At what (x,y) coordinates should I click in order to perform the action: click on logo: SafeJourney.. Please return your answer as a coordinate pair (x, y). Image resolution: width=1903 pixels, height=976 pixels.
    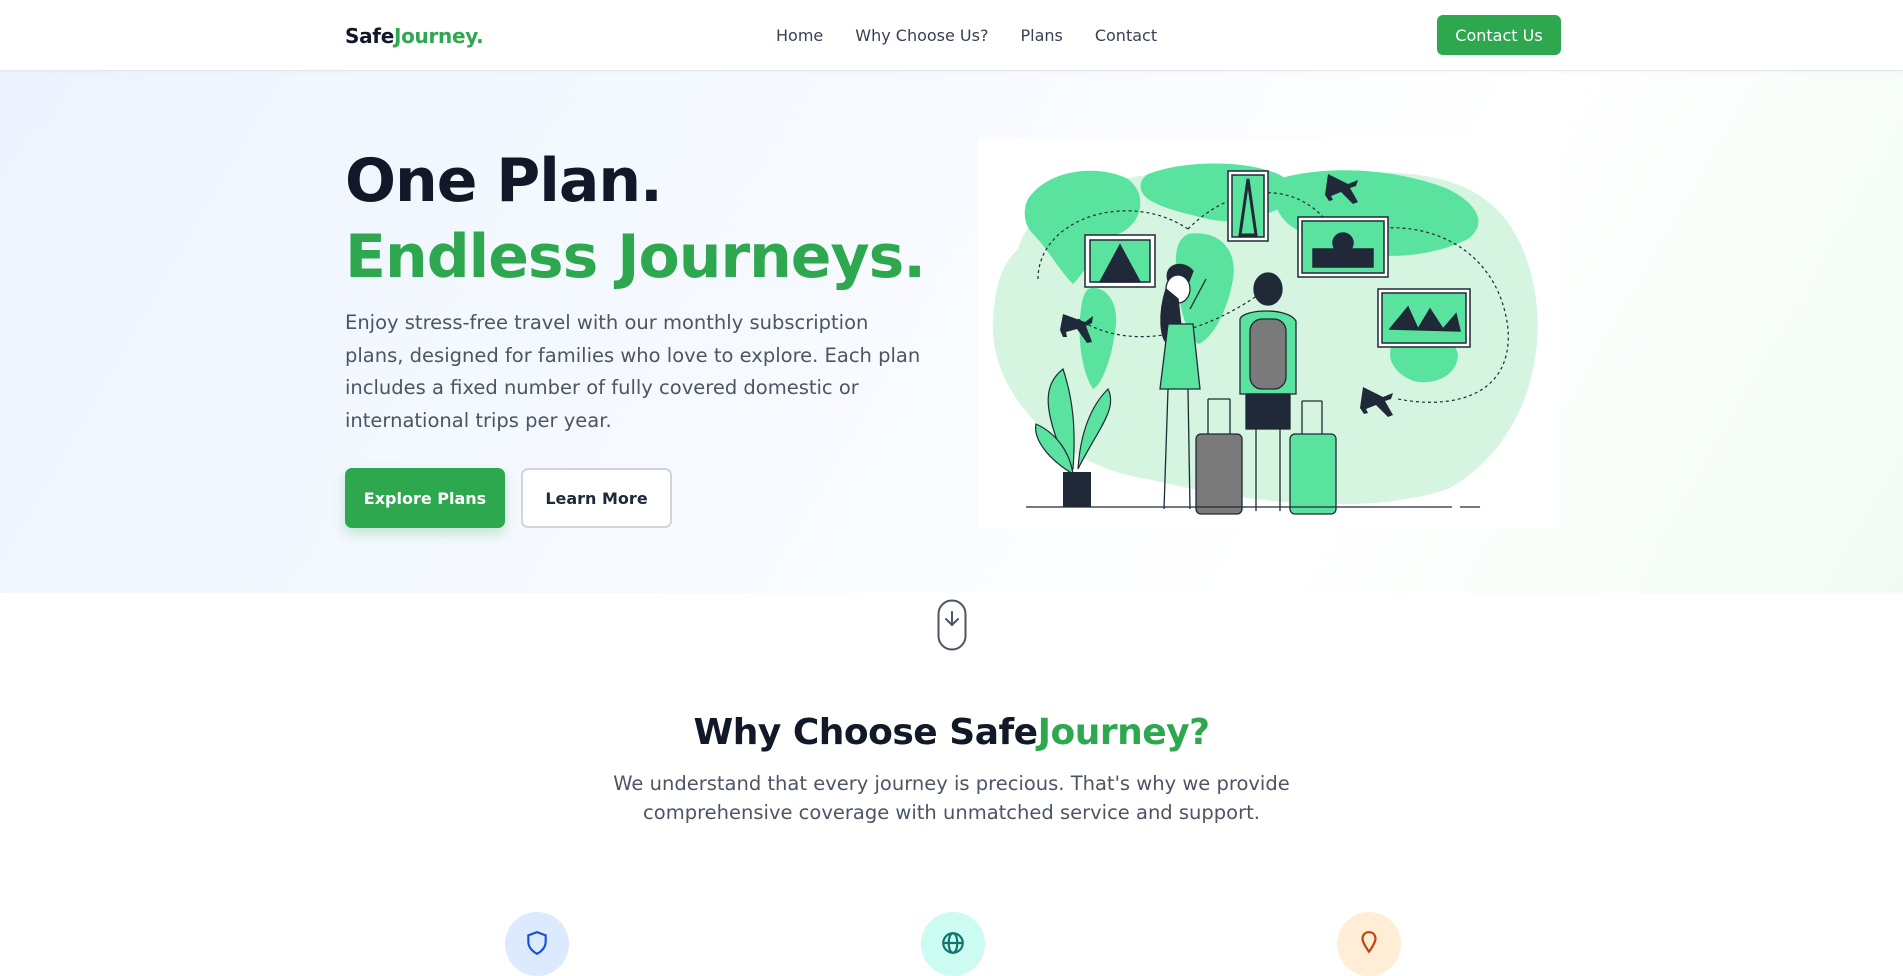
    Looking at the image, I should click on (414, 36).